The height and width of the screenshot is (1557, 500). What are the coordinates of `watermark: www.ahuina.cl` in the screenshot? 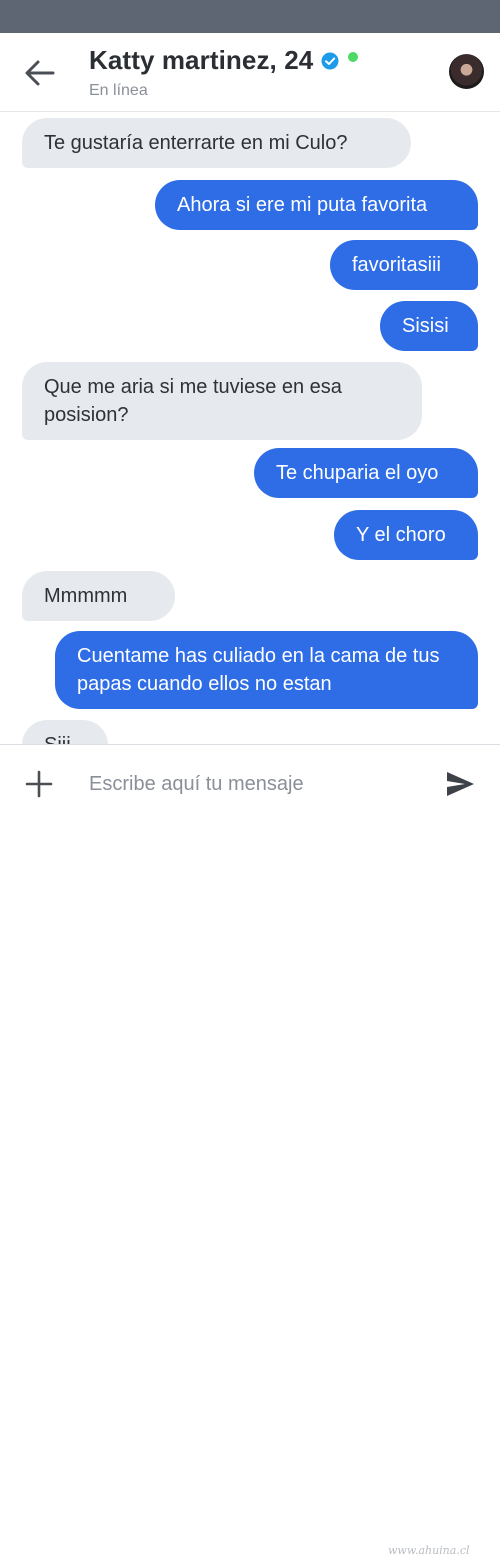 It's located at (429, 1550).